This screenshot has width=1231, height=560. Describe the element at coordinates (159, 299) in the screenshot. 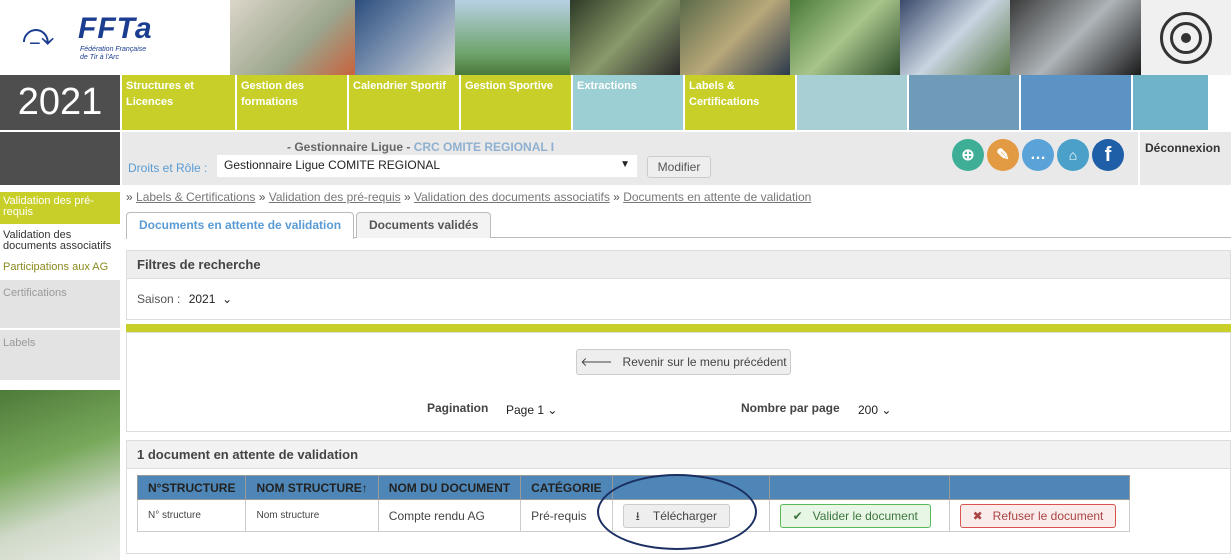

I see `season-label: Saison :` at that location.